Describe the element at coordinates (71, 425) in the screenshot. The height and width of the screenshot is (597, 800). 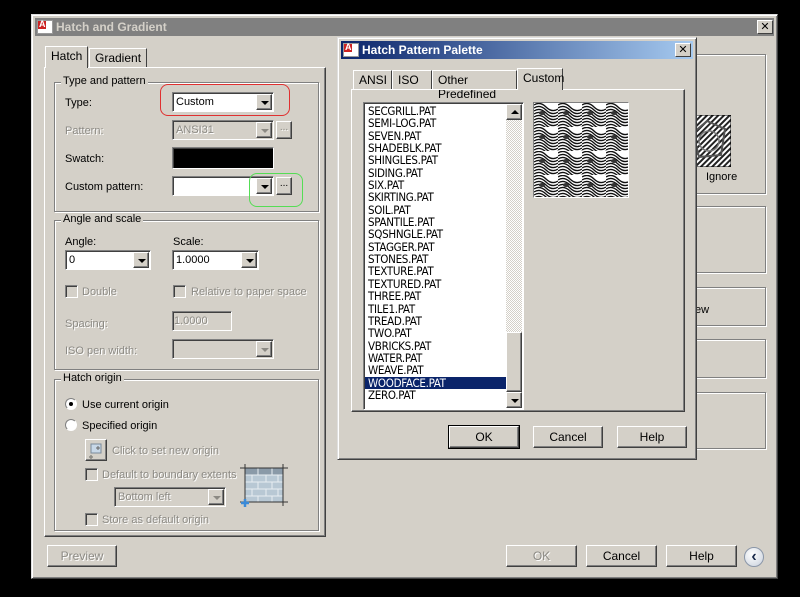
I see `specified-origin-radio` at that location.